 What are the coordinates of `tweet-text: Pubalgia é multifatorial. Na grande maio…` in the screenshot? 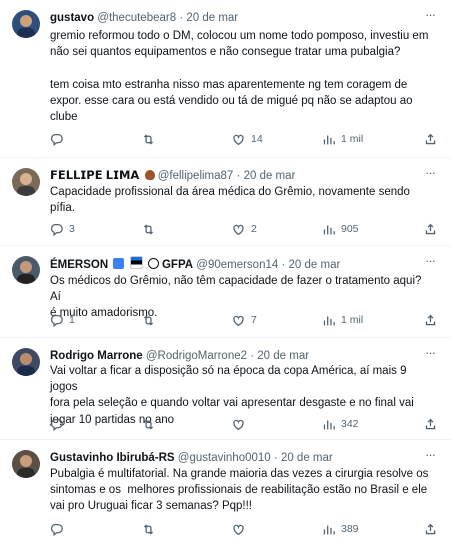 It's located at (239, 490).